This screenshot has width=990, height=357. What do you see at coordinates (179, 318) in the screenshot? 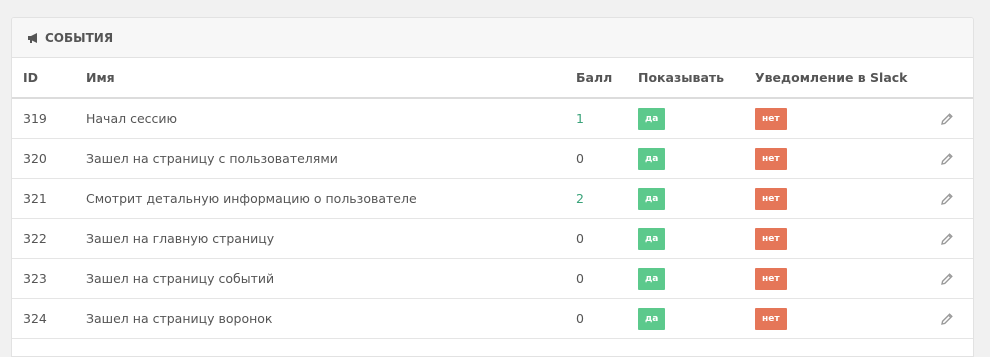
I see `row-name: Зашел на страницу воронок` at bounding box center [179, 318].